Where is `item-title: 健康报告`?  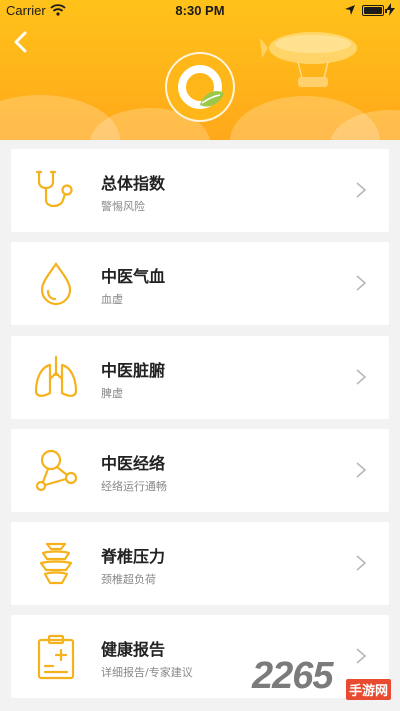
item-title: 健康报告 is located at coordinates (133, 649).